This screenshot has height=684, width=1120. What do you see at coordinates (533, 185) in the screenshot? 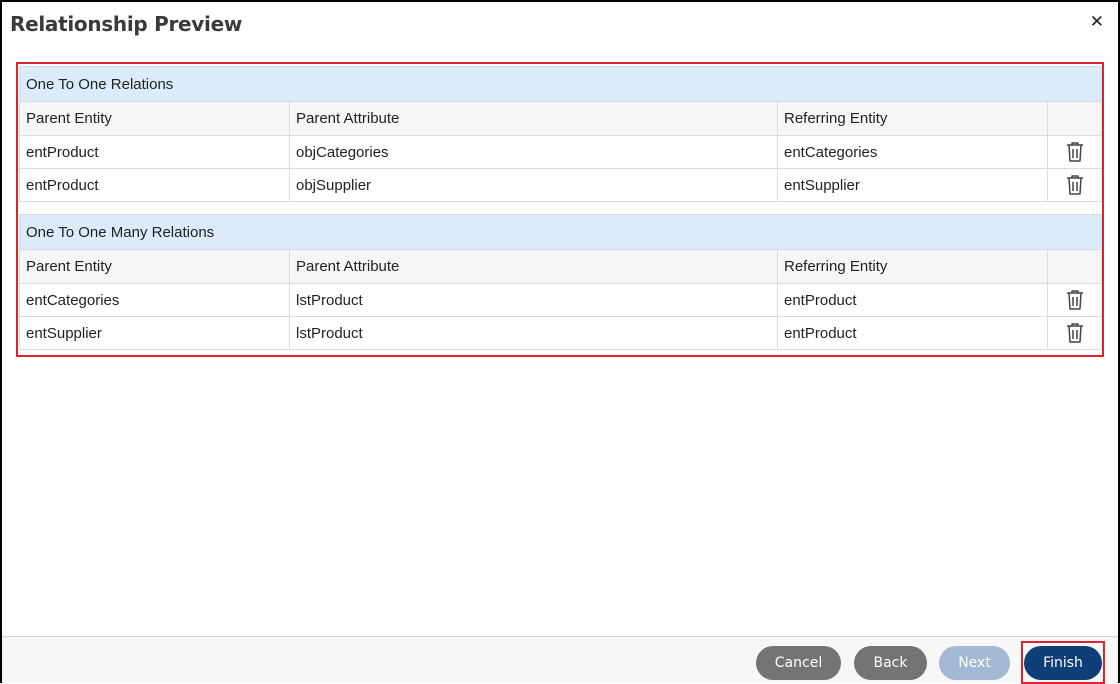
I see `parent-attribute-cell: objSupplier` at bounding box center [533, 185].